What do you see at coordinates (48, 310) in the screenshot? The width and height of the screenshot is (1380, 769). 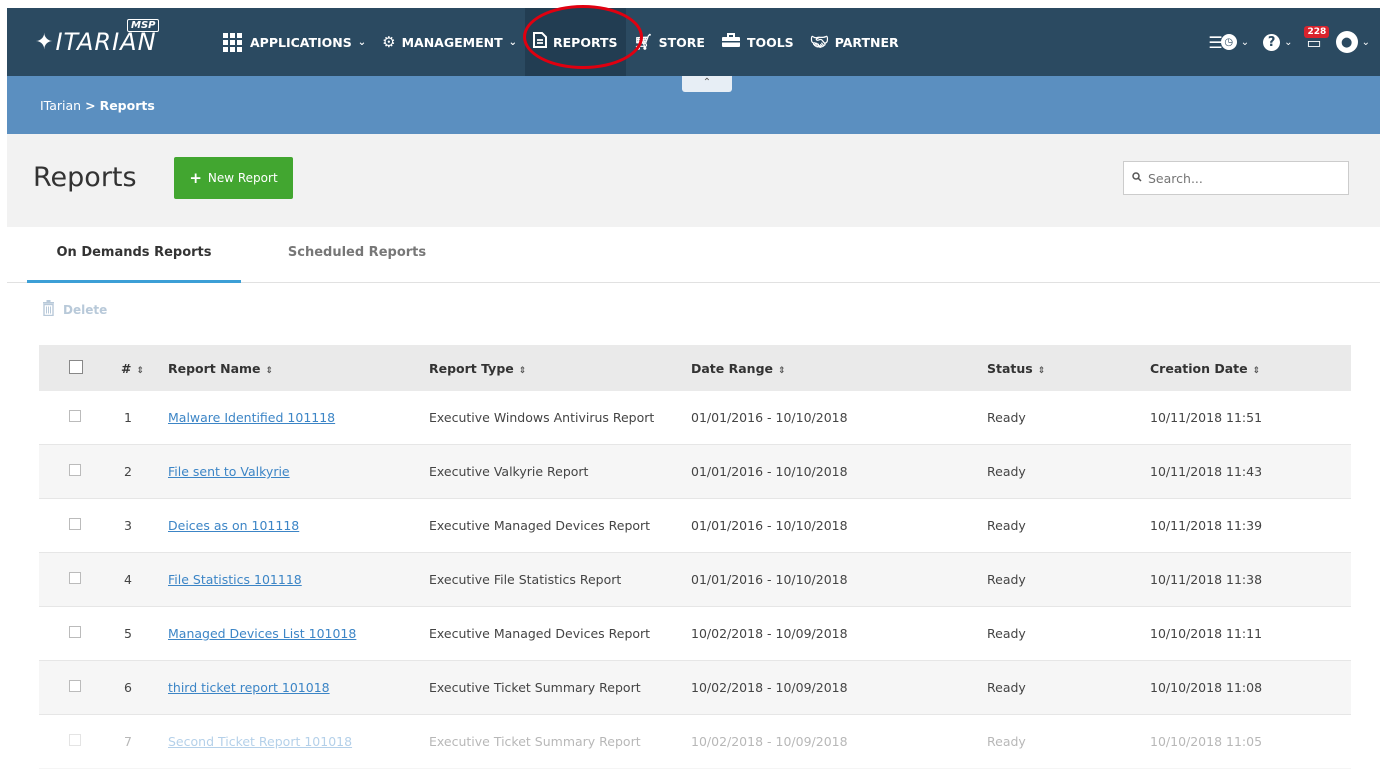 I see `trash-icon` at bounding box center [48, 310].